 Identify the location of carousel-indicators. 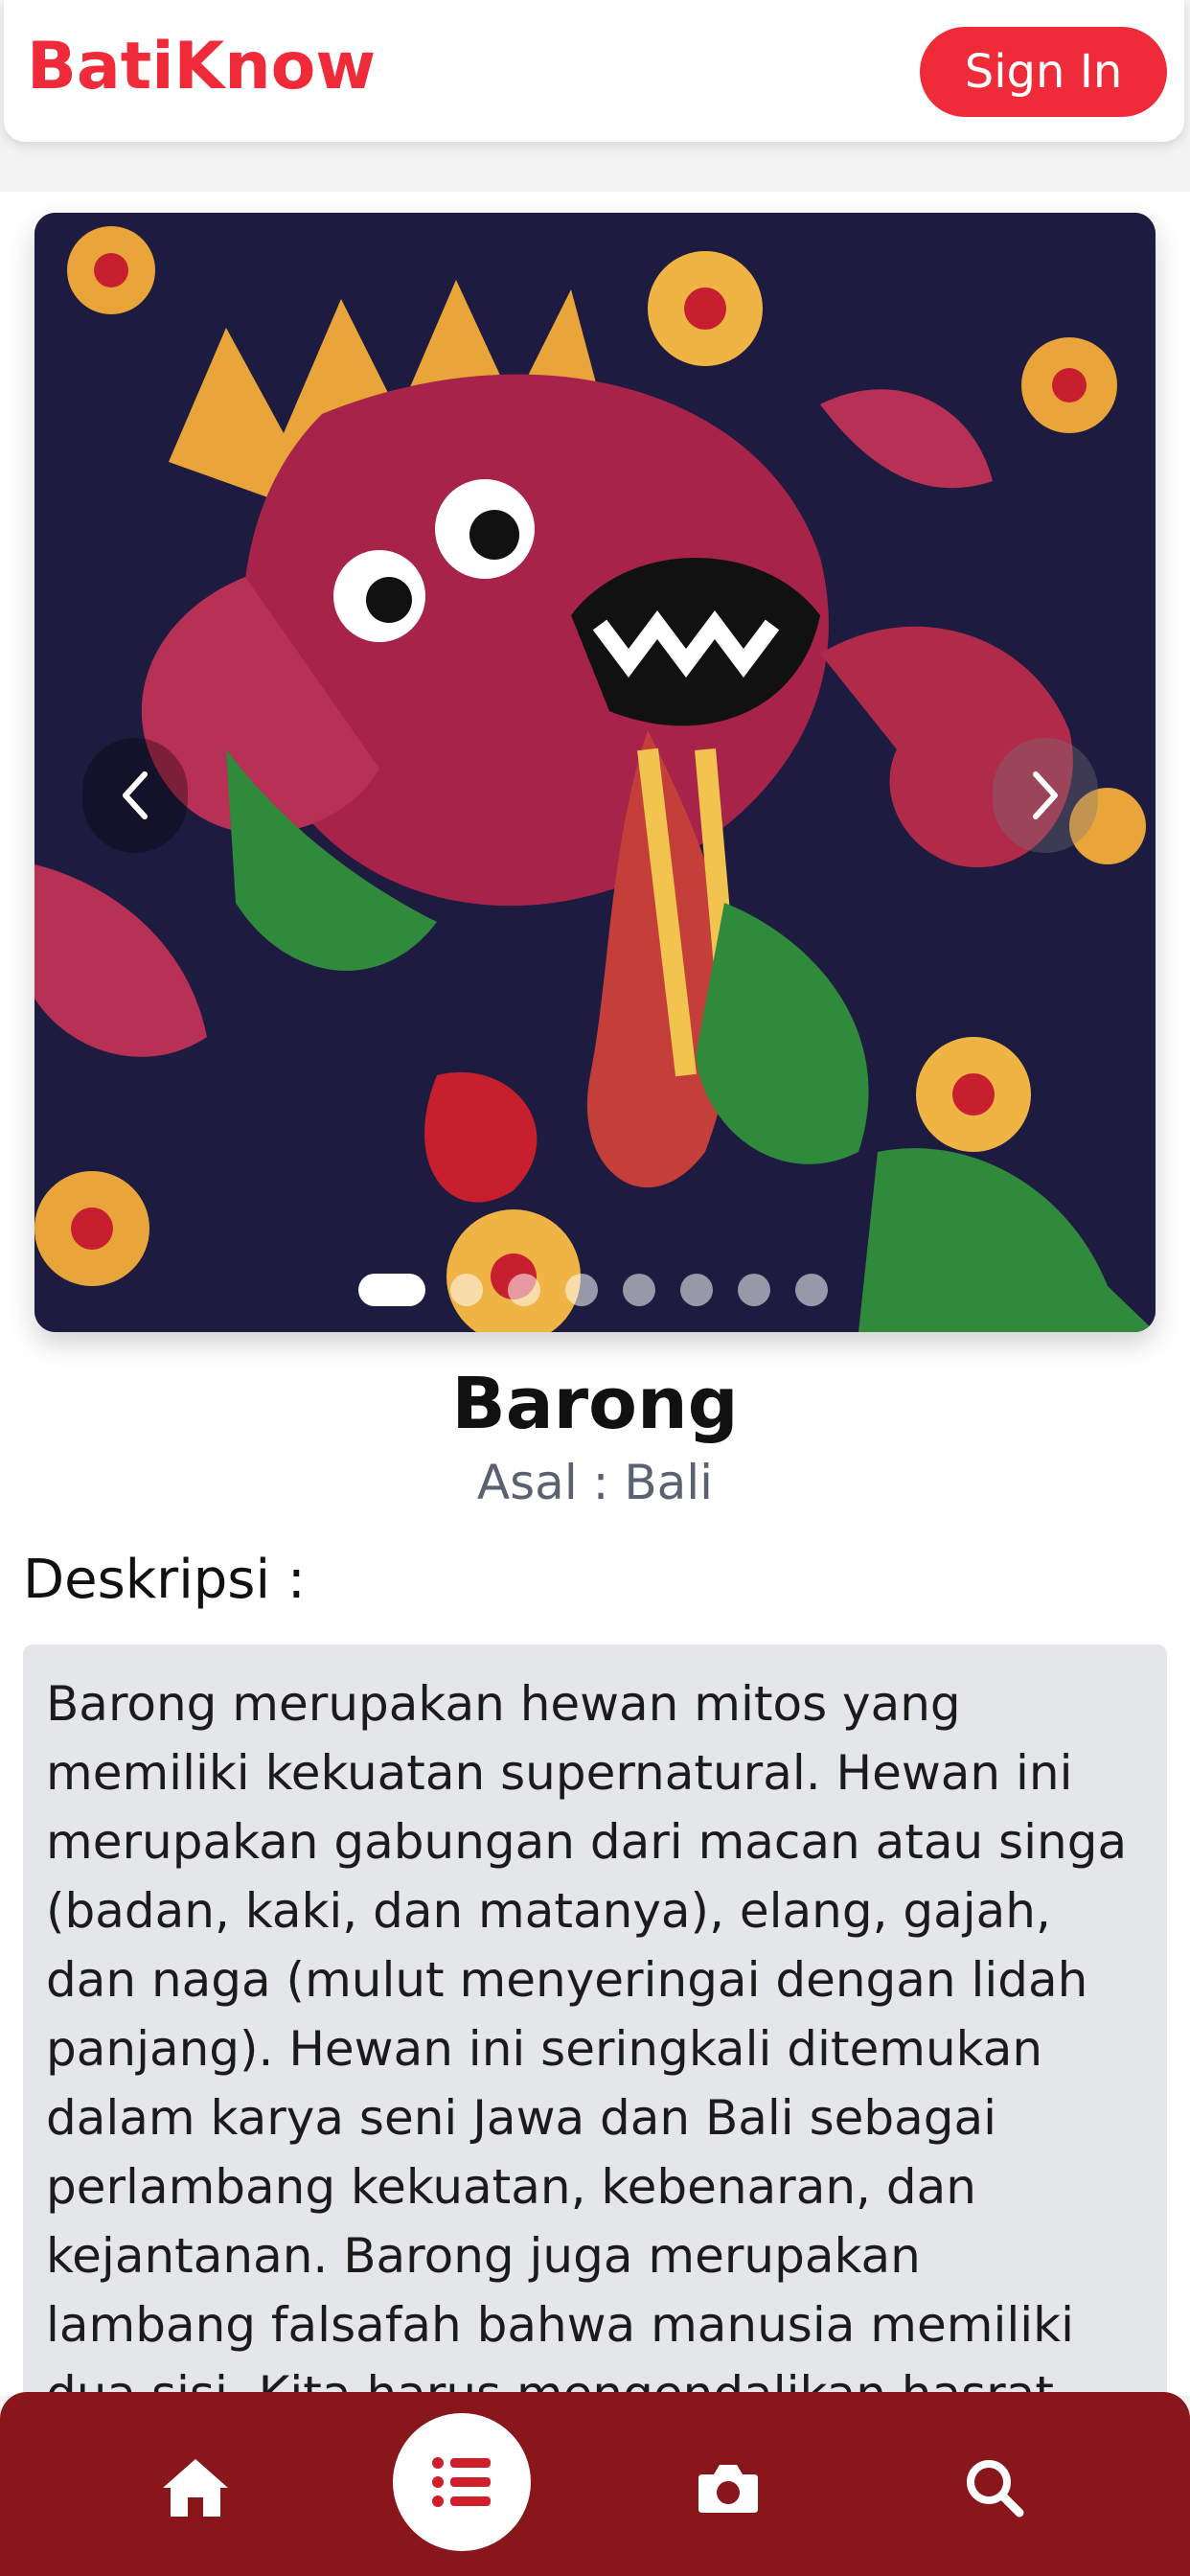
(593, 1290).